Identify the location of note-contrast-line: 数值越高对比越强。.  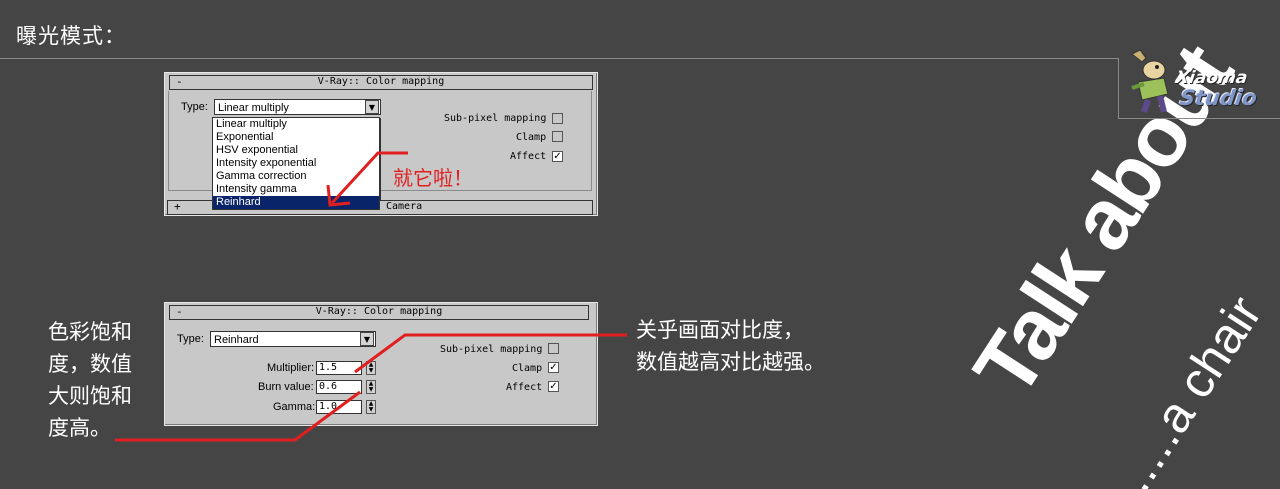
(730, 362).